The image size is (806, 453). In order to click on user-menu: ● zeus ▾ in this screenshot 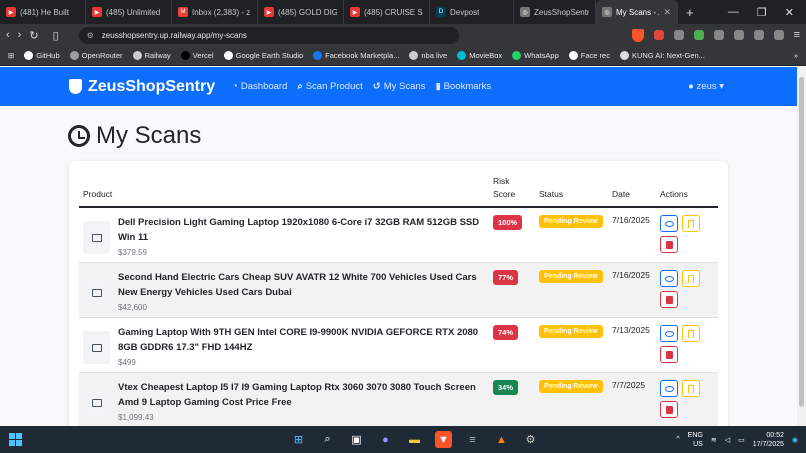, I will do `click(706, 86)`.